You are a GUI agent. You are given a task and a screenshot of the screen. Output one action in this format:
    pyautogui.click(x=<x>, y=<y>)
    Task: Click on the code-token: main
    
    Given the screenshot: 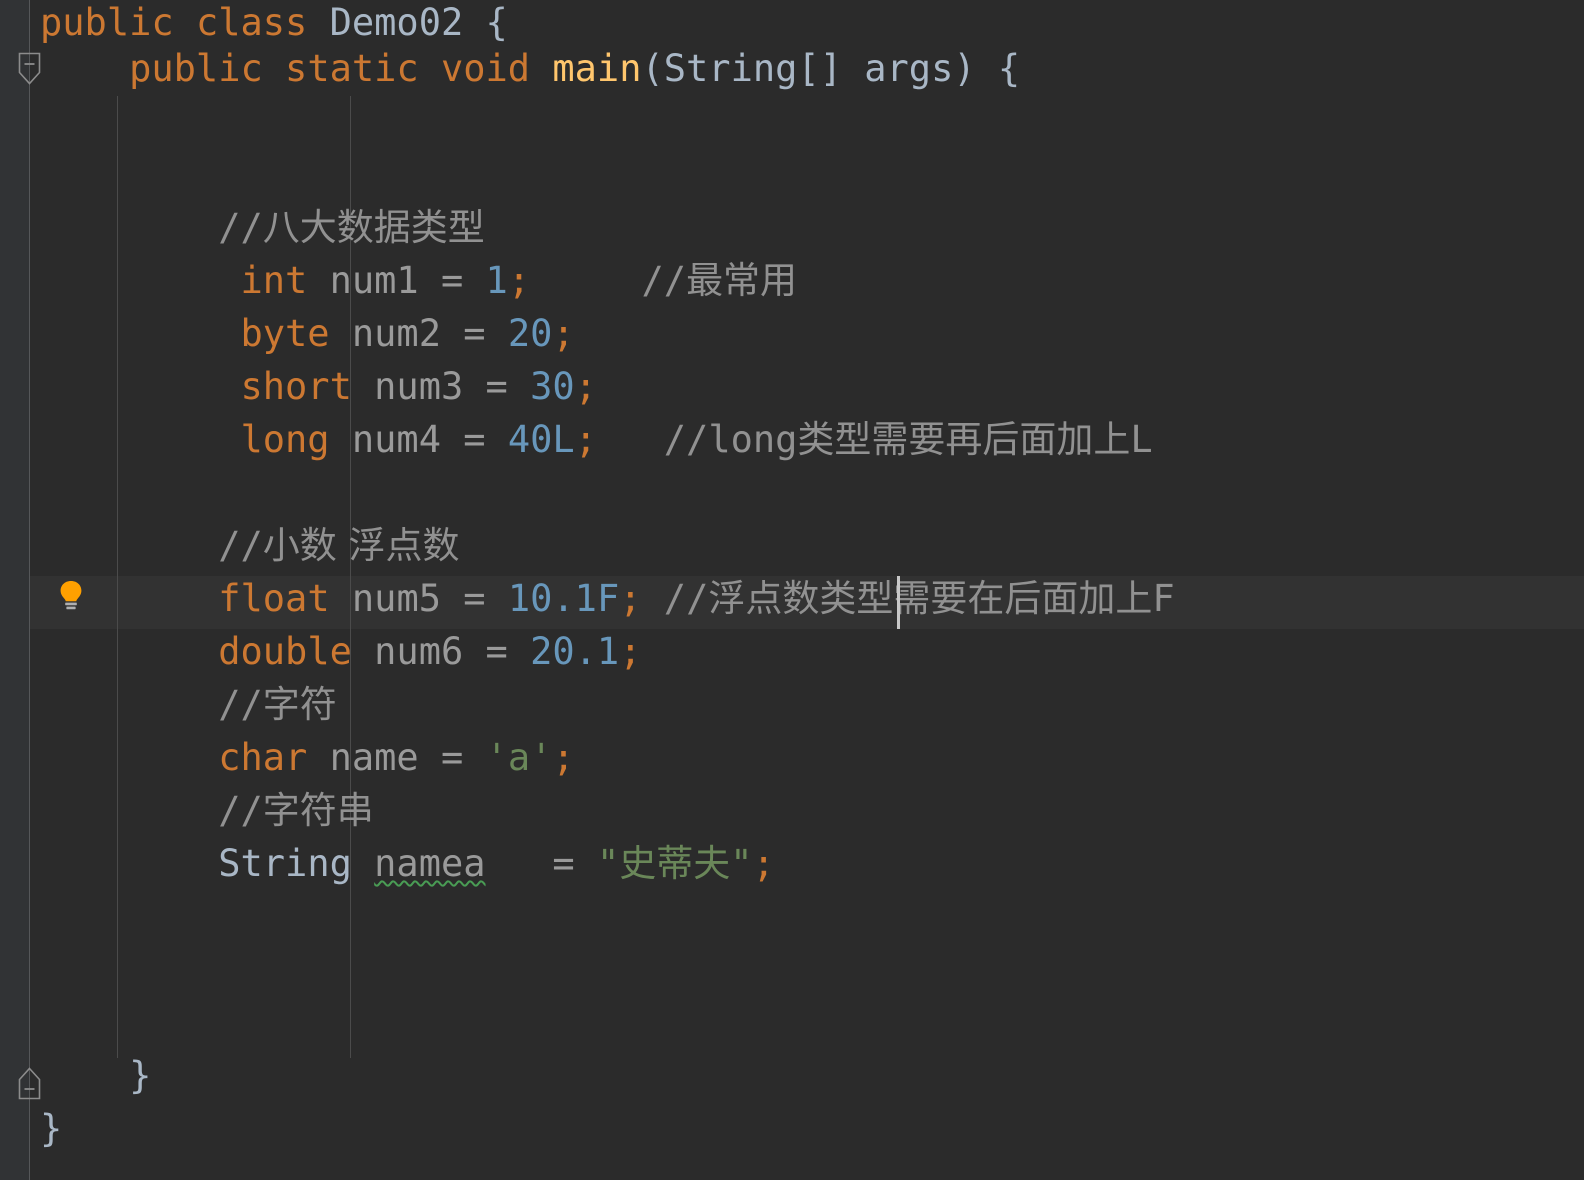 What is the action you would take?
    pyautogui.click(x=597, y=68)
    